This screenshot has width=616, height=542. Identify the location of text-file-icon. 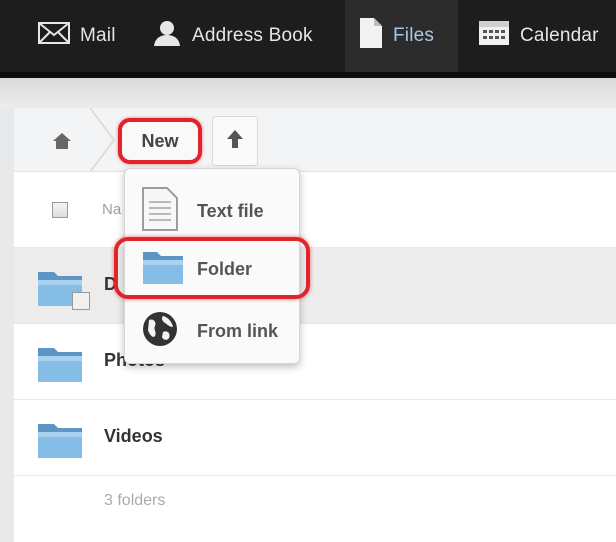
(160, 211).